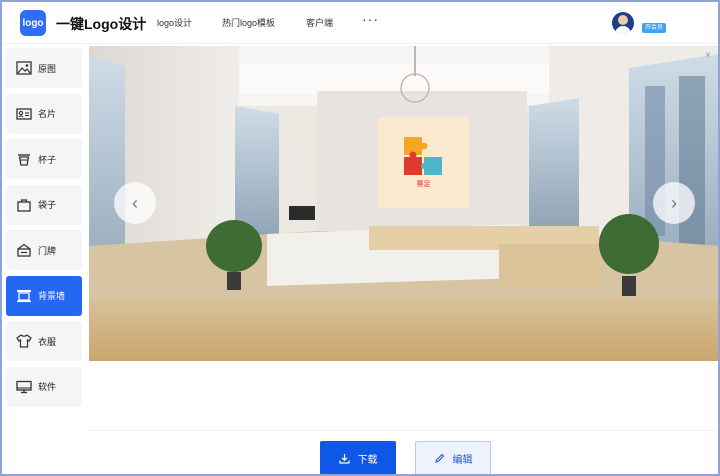  What do you see at coordinates (47, 205) in the screenshot?
I see `sidebar-item-label: 袋子` at bounding box center [47, 205].